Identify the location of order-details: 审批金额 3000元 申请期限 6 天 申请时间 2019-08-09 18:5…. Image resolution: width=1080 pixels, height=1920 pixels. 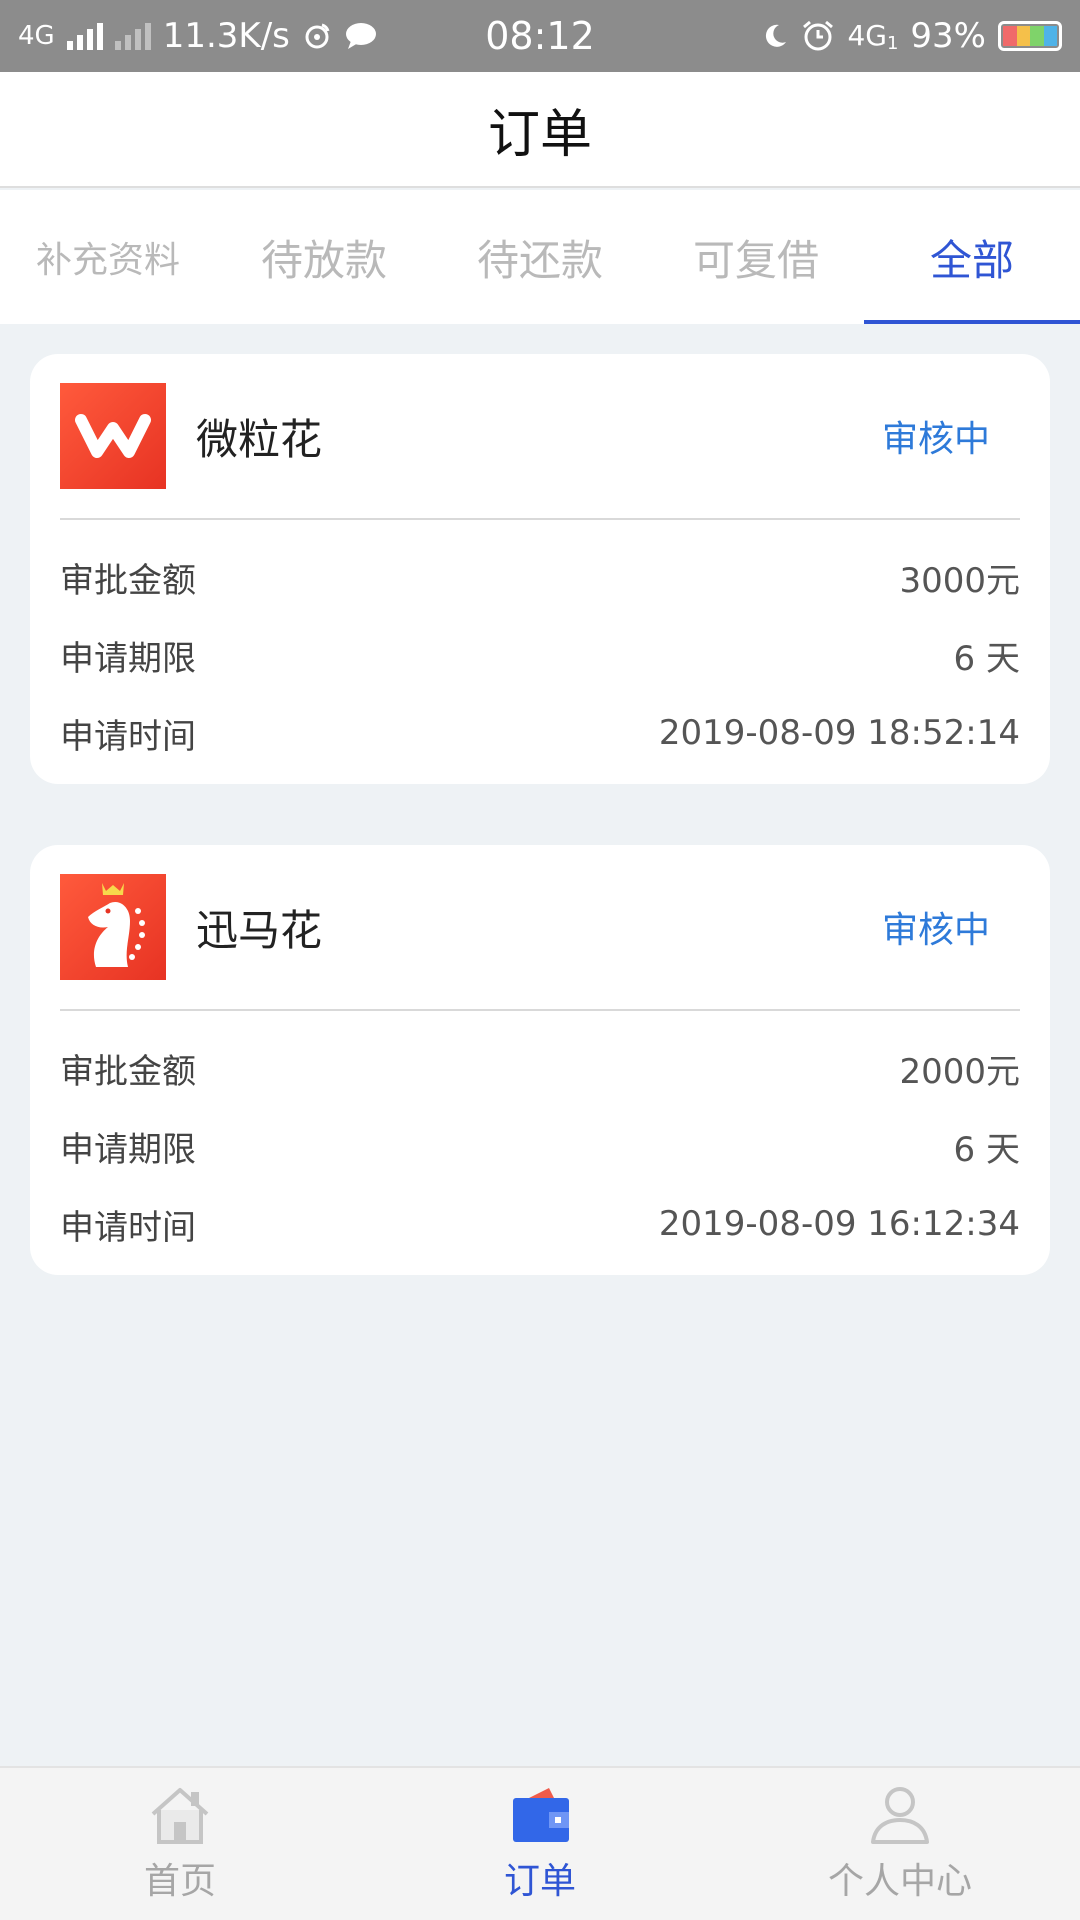
(540, 646).